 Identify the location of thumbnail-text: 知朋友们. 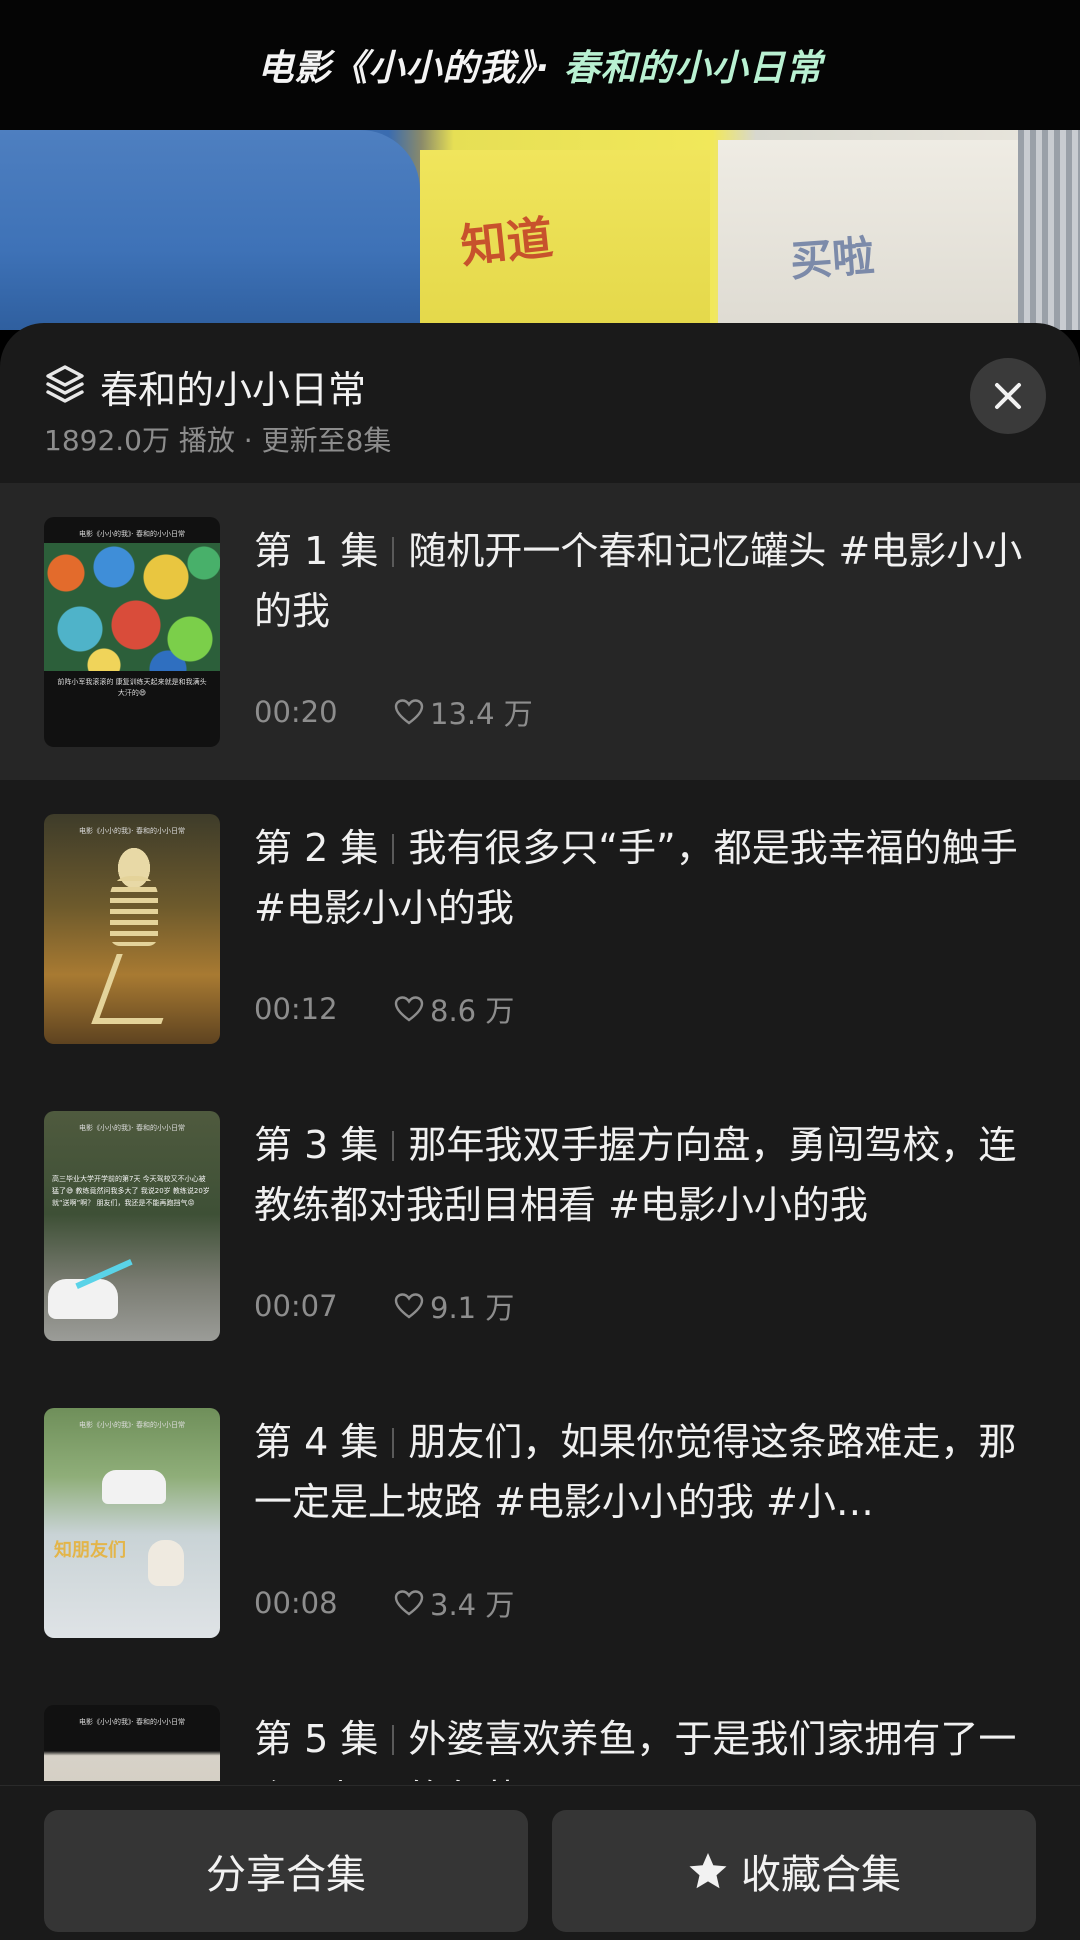
(90, 1550).